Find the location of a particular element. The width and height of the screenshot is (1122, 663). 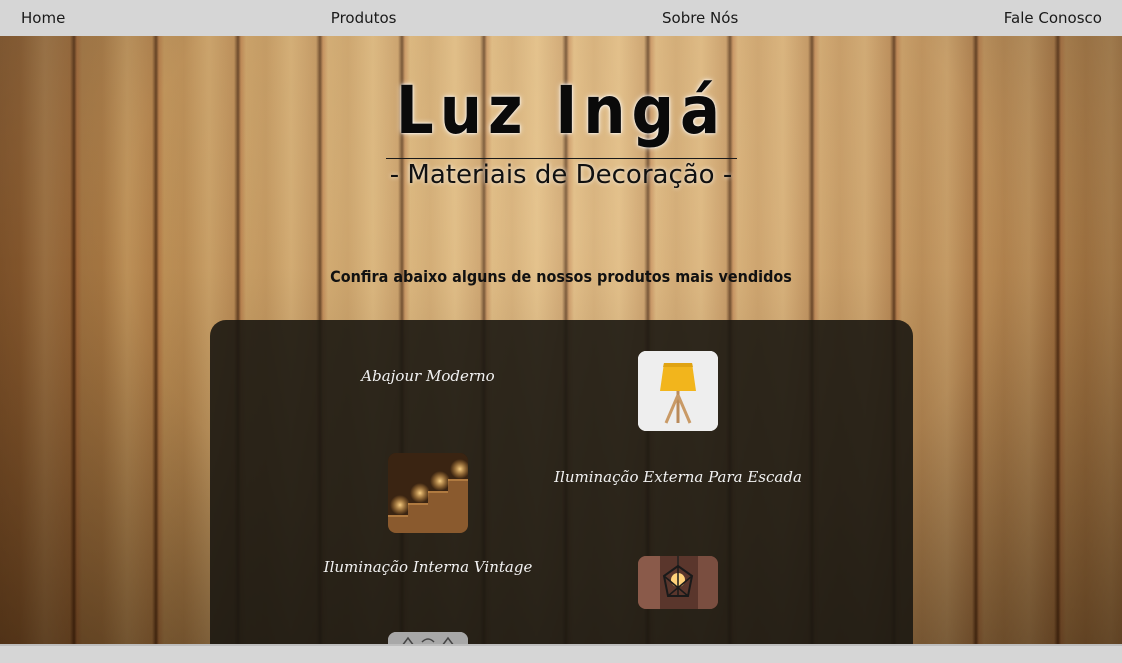

product-name-abajour: Abajour Moderno is located at coordinates (427, 376).